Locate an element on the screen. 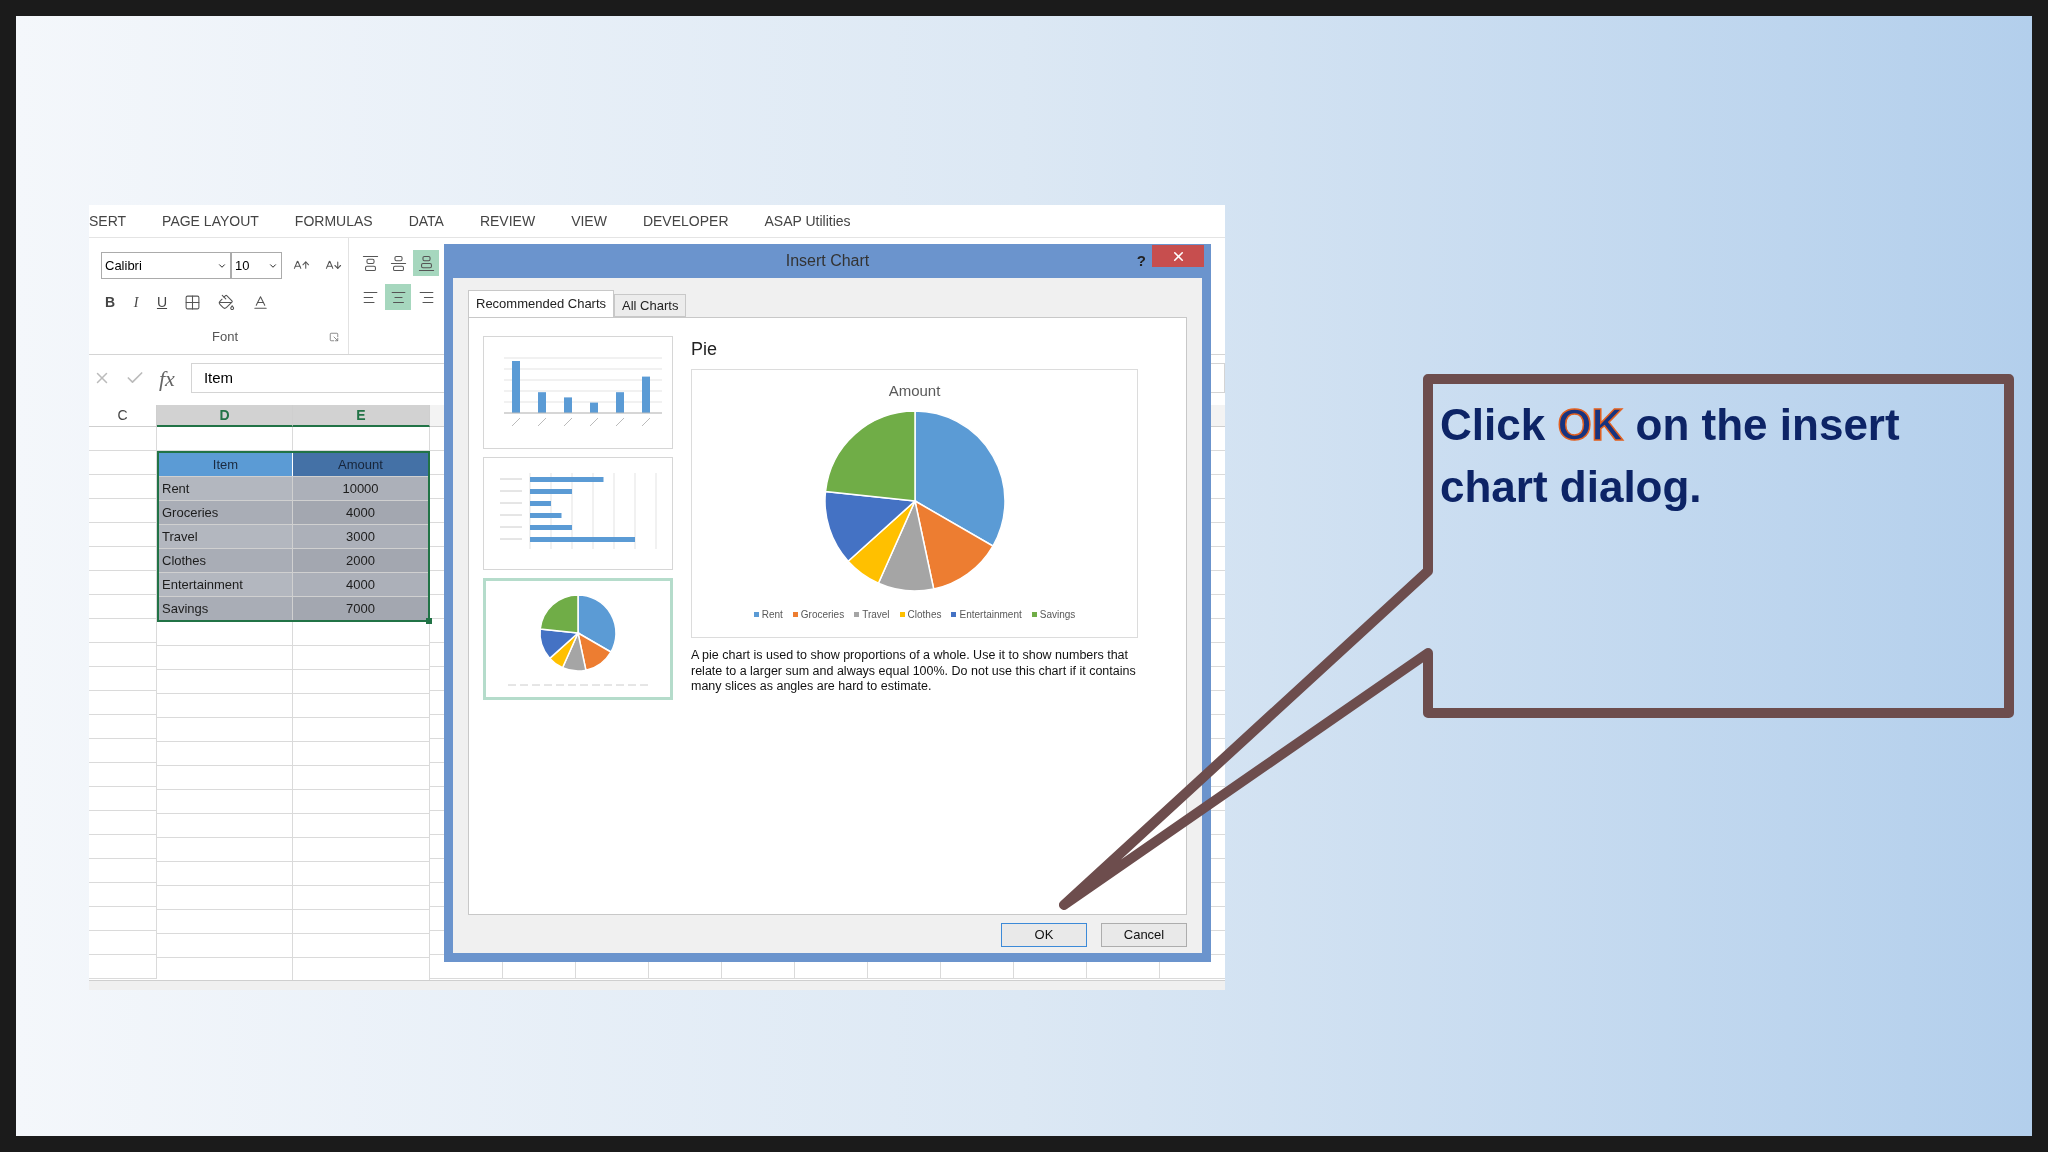 This screenshot has height=1152, width=2048. legend-label: Savings is located at coordinates (1057, 614).